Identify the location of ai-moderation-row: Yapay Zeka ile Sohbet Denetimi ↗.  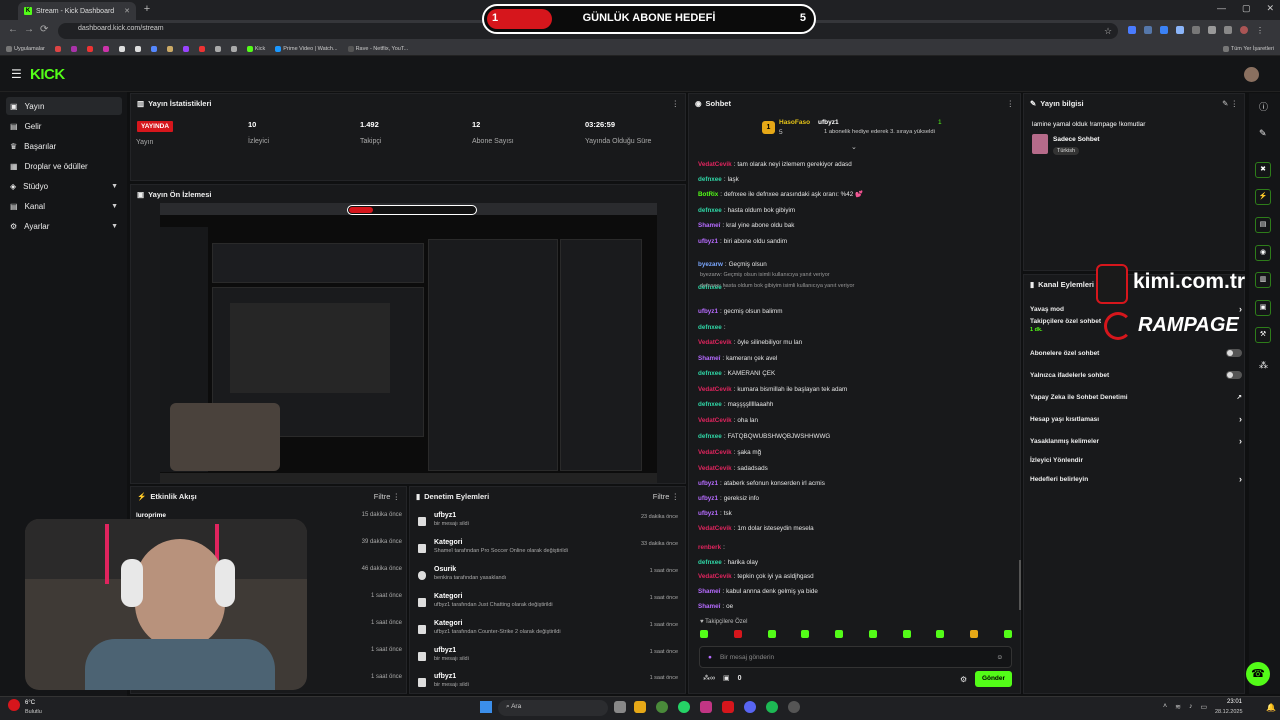
(1136, 397).